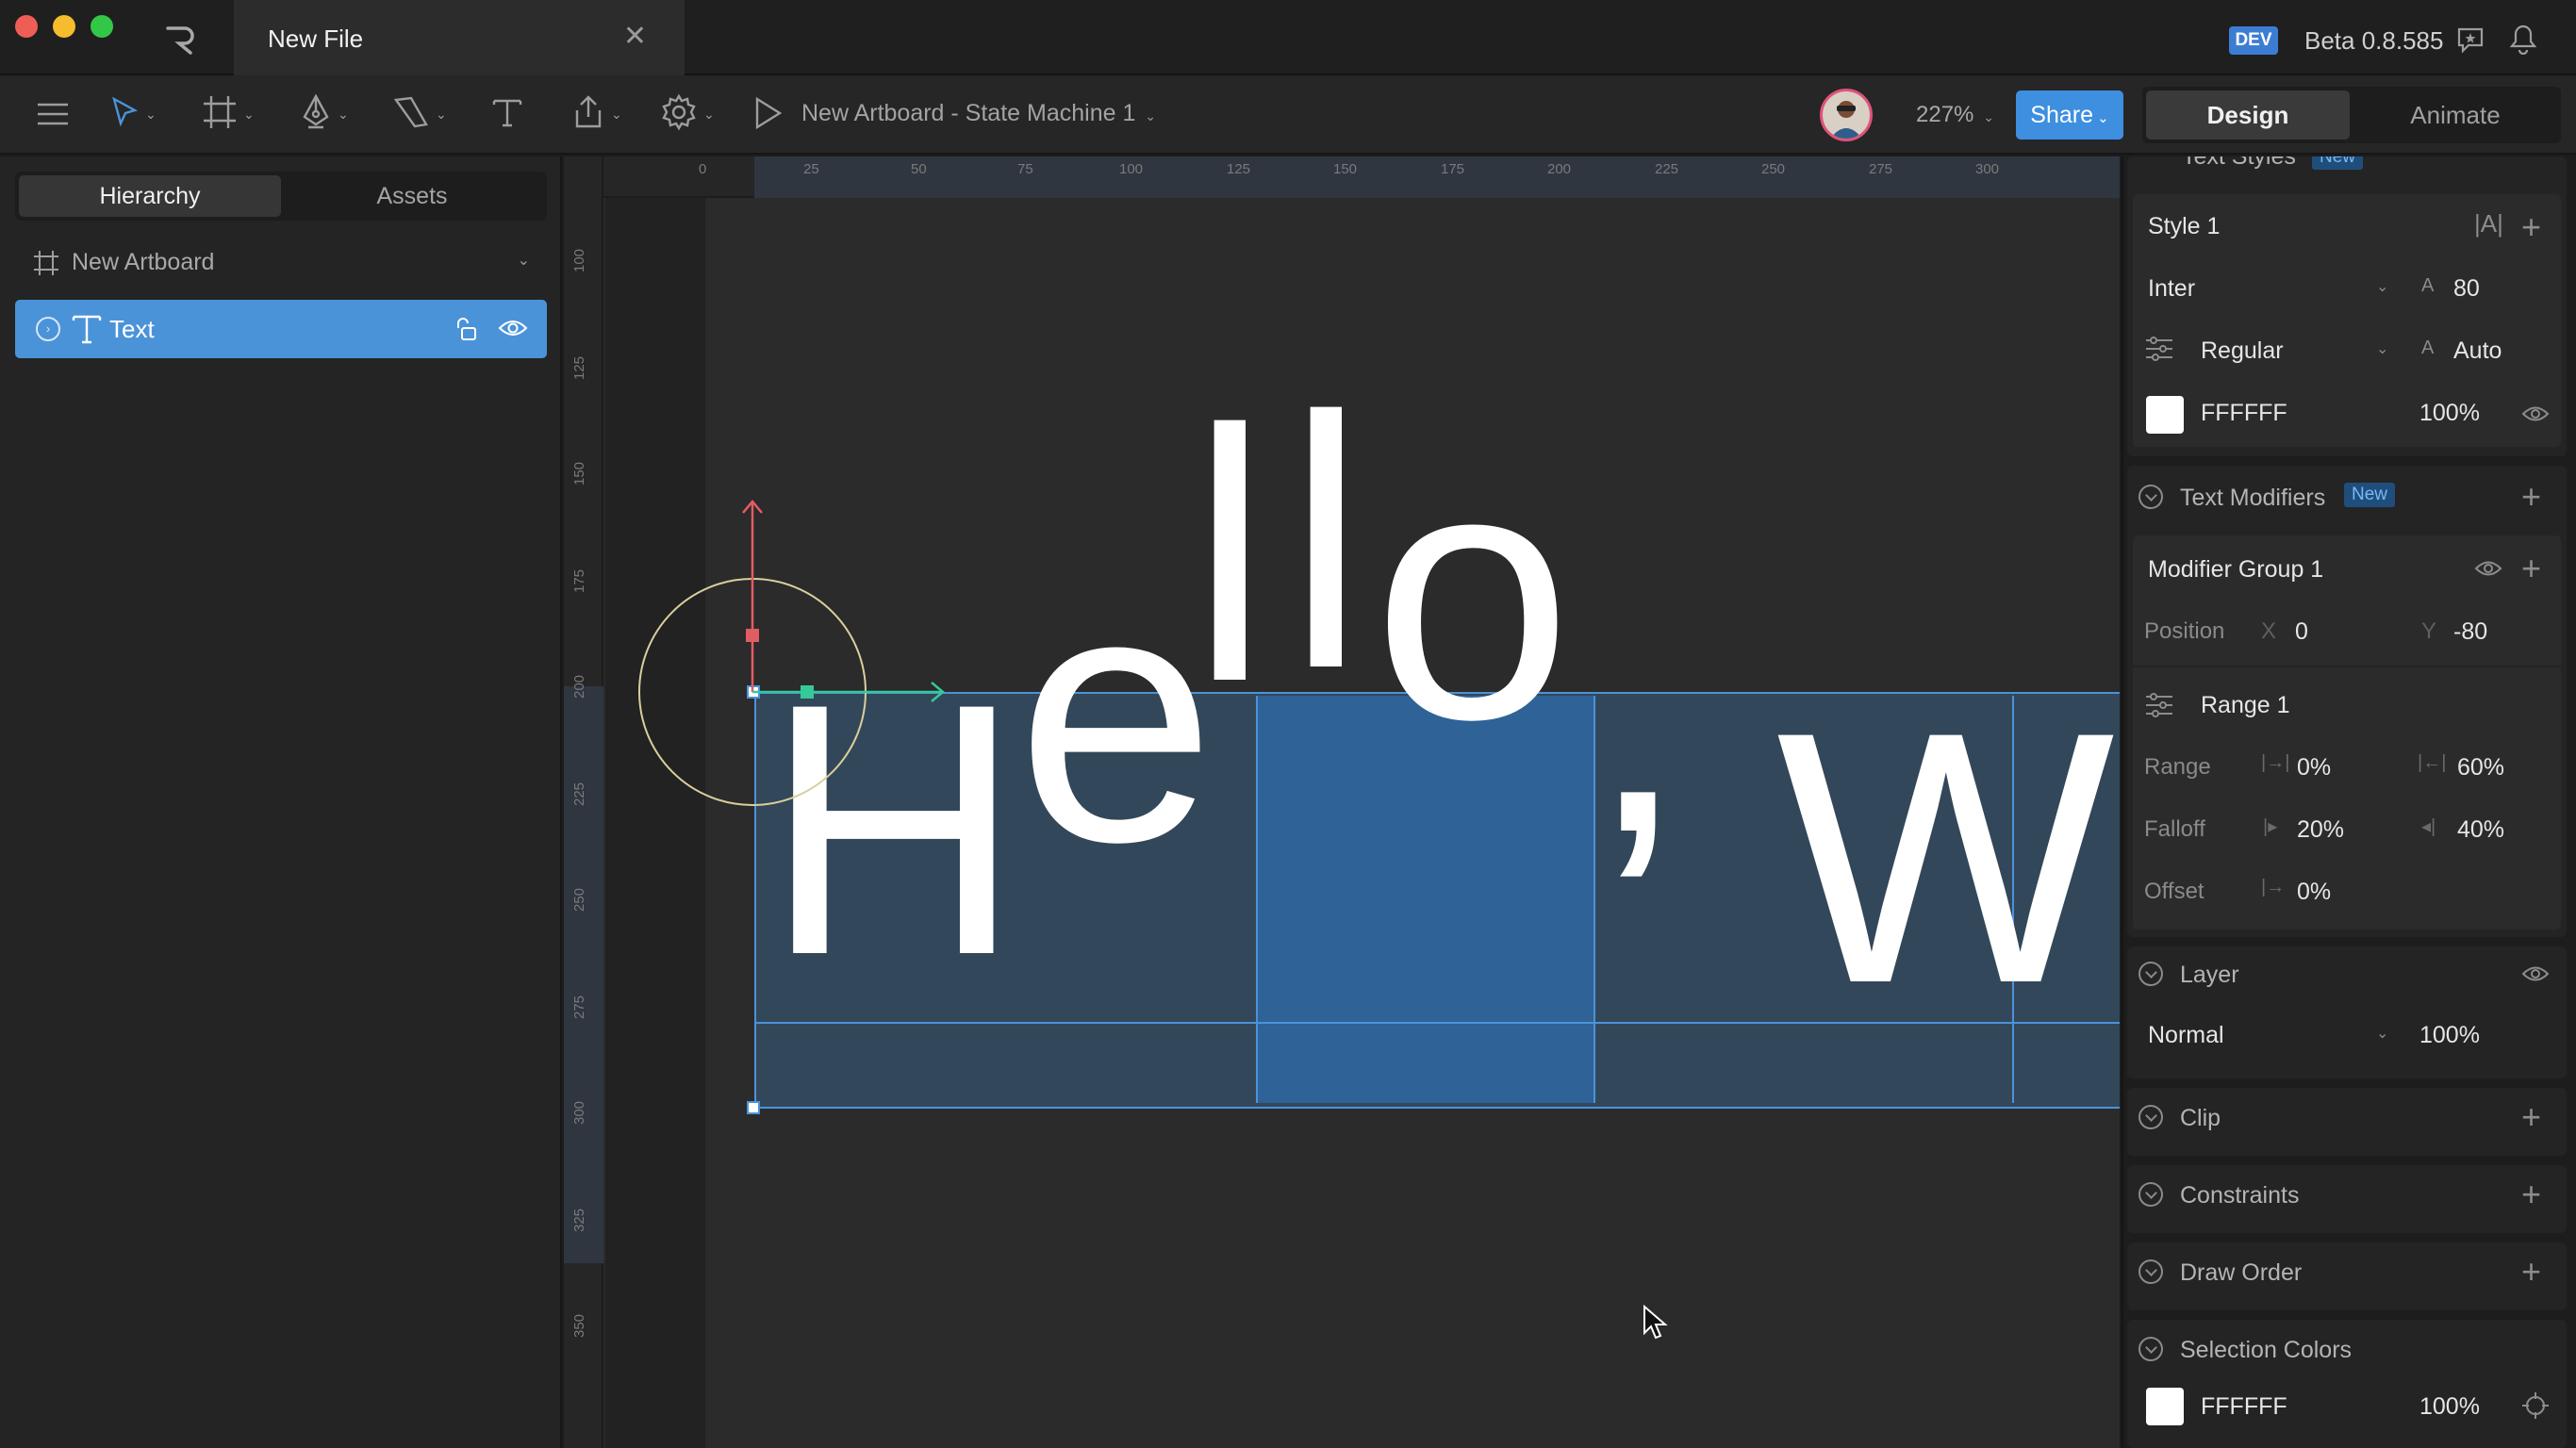 The image size is (2576, 1448). I want to click on add-clip-icon: +, so click(2531, 1117).